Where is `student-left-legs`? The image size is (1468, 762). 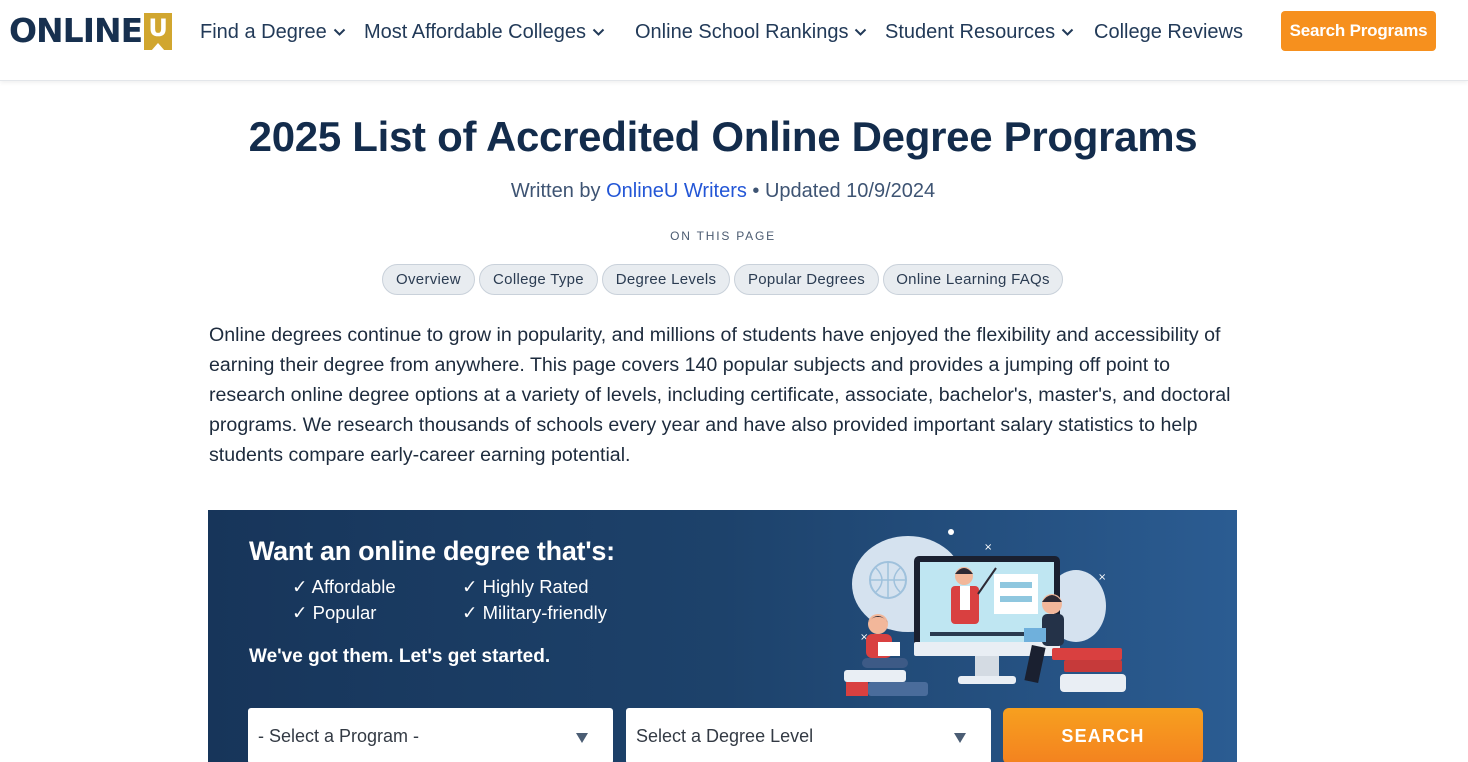
student-left-legs is located at coordinates (885, 663).